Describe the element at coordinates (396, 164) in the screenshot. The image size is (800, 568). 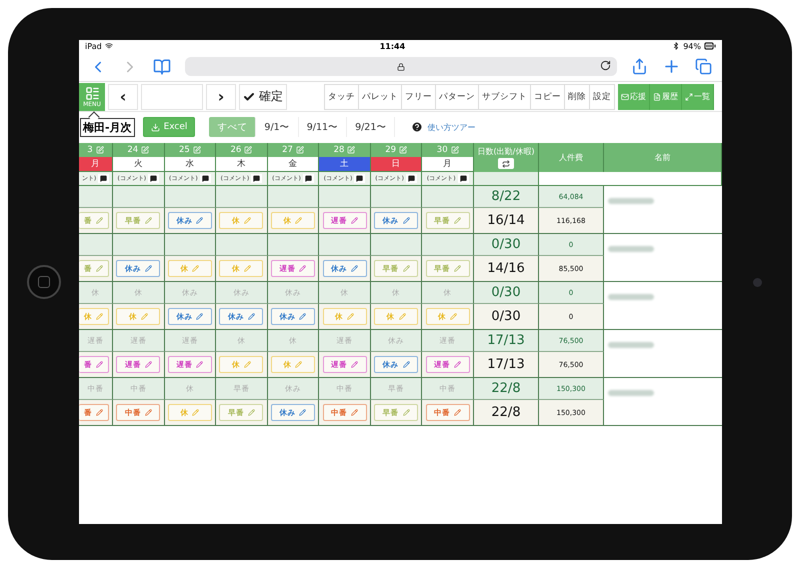
I see `weekday-cell: 日` at that location.